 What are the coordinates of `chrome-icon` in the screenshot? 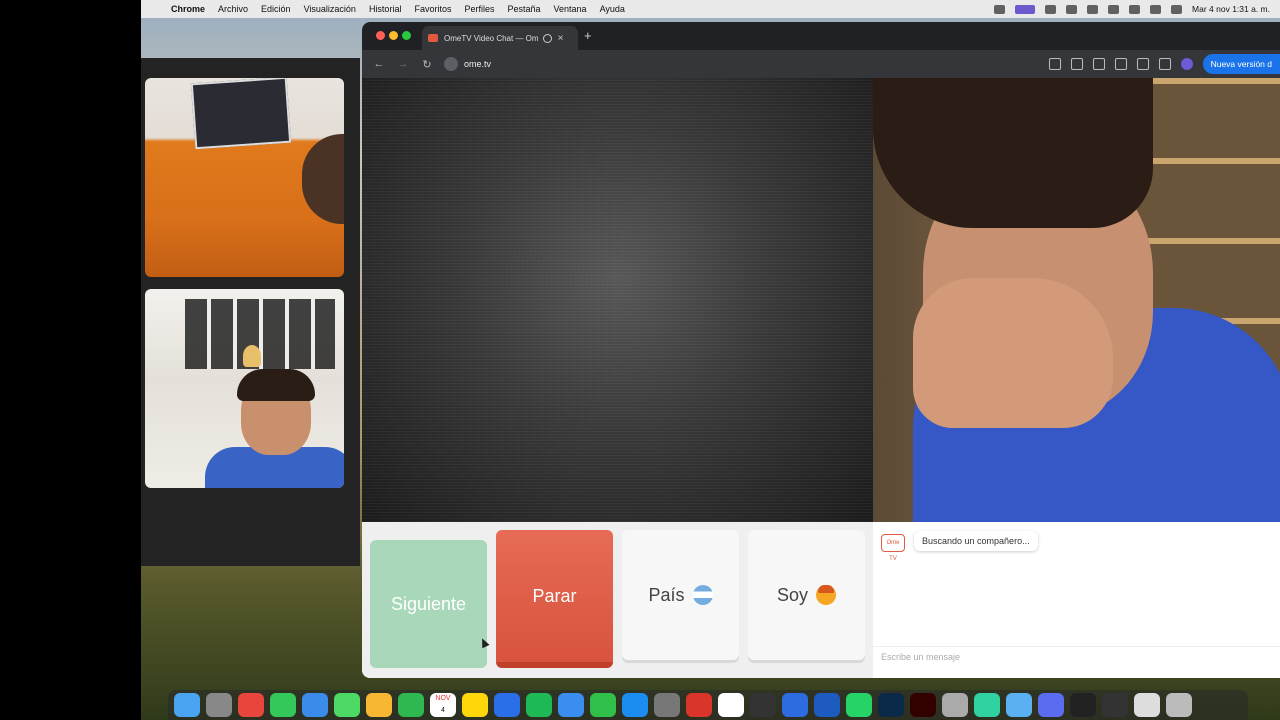 It's located at (251, 705).